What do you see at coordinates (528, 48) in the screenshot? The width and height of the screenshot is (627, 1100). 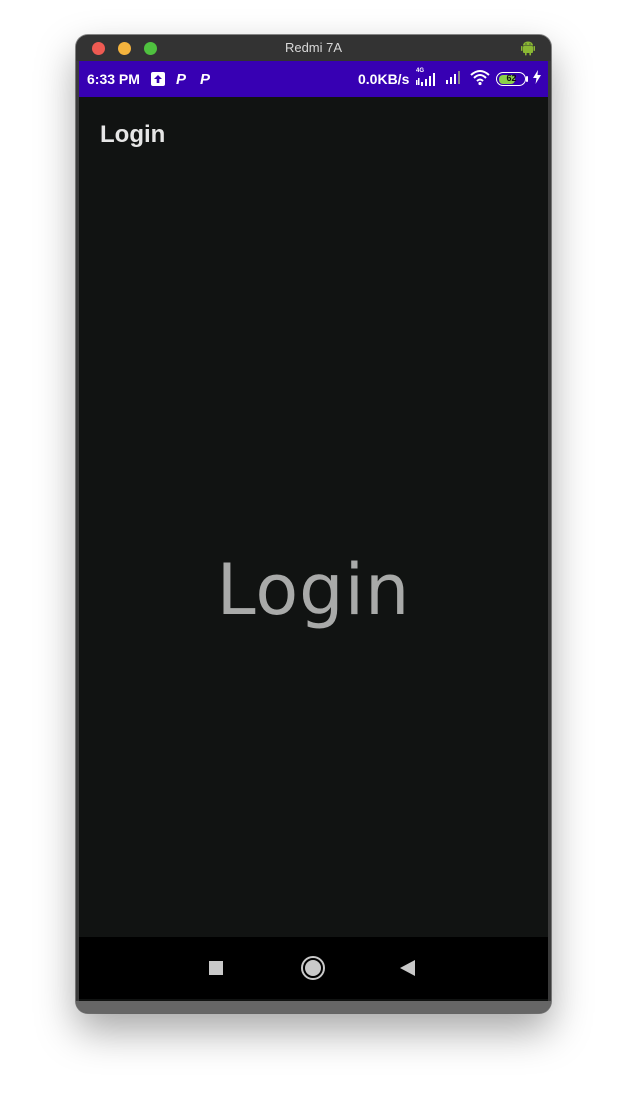 I see `android-icon` at bounding box center [528, 48].